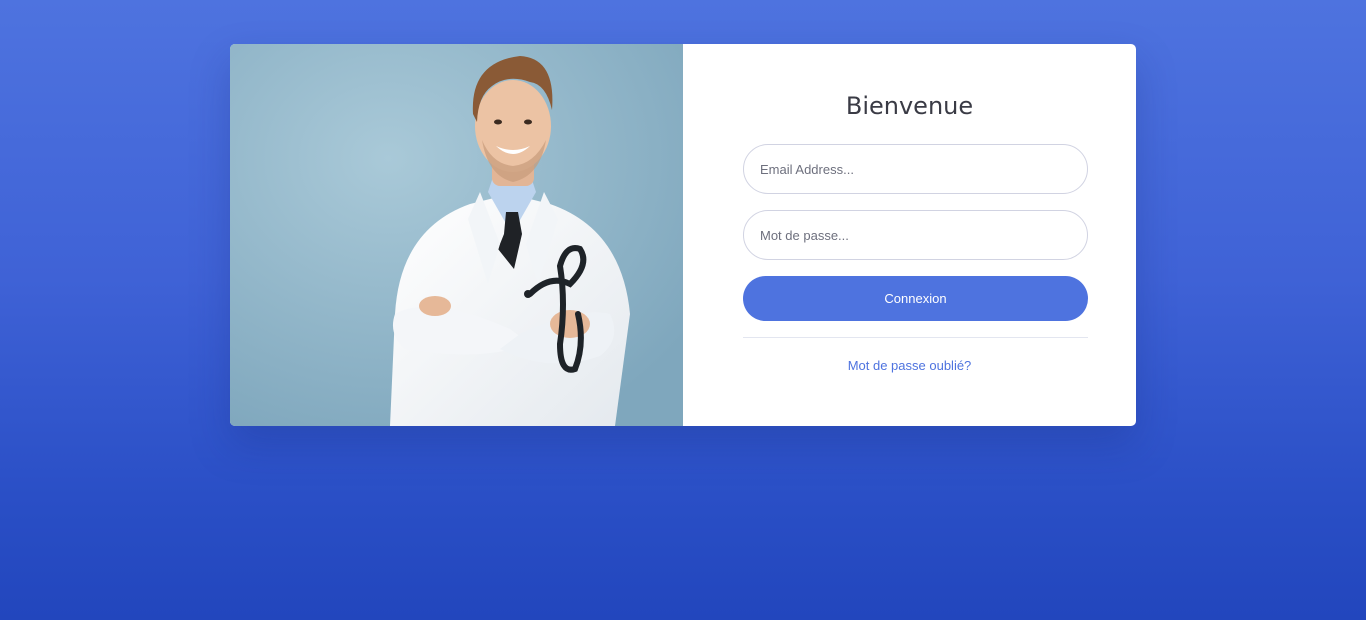 The image size is (1366, 620). Describe the element at coordinates (915, 298) in the screenshot. I see `login-button: Connexion` at that location.